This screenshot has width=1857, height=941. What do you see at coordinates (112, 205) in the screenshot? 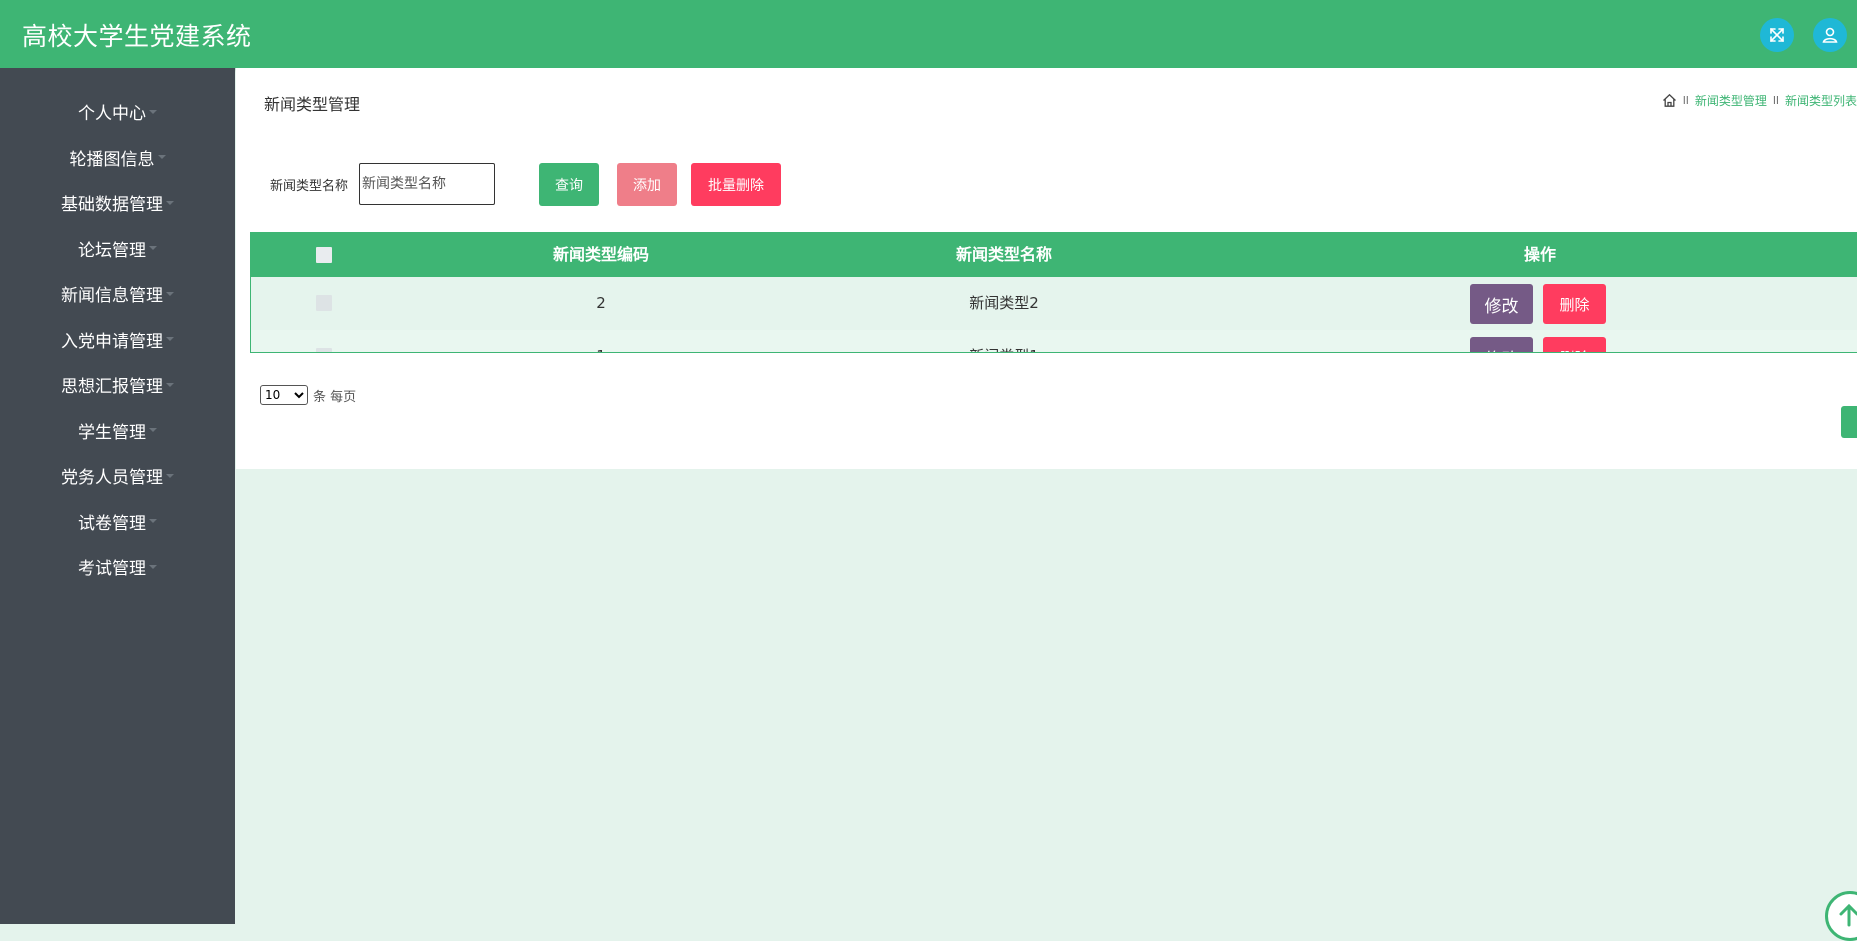
I see `sidebar-item-label: 基础数据管理` at bounding box center [112, 205].